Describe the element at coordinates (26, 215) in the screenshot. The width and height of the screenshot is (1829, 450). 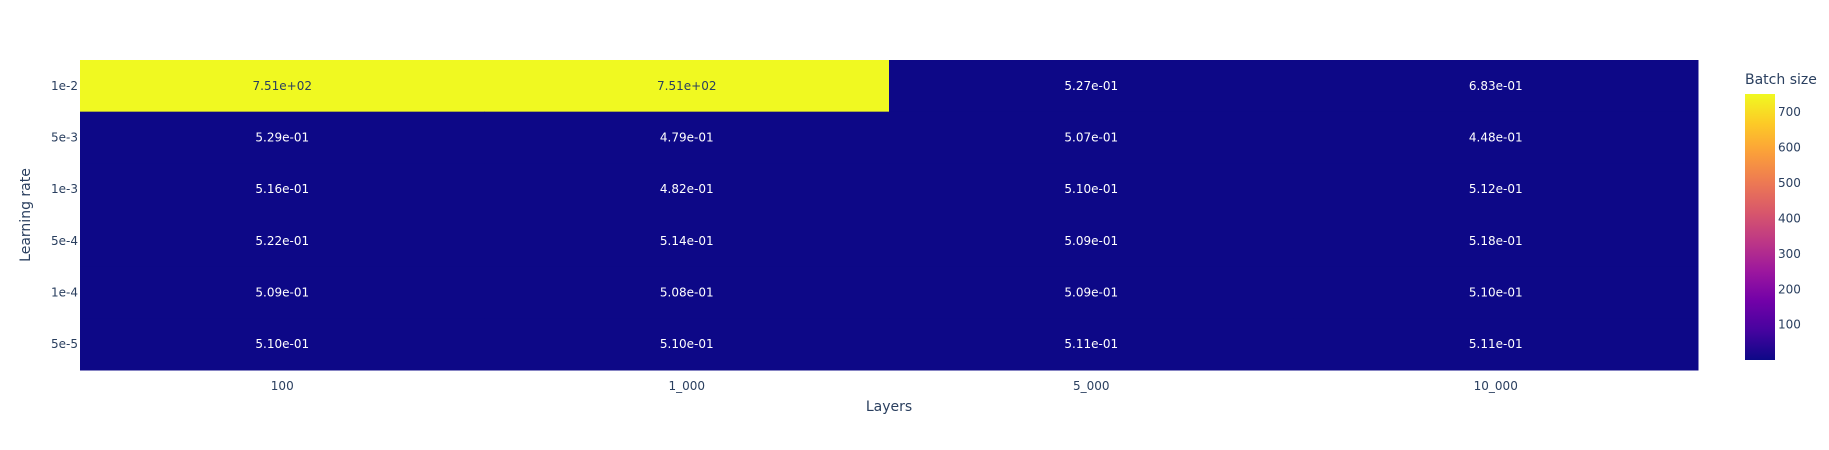
I see `y-axis-title: Learning rate` at that location.